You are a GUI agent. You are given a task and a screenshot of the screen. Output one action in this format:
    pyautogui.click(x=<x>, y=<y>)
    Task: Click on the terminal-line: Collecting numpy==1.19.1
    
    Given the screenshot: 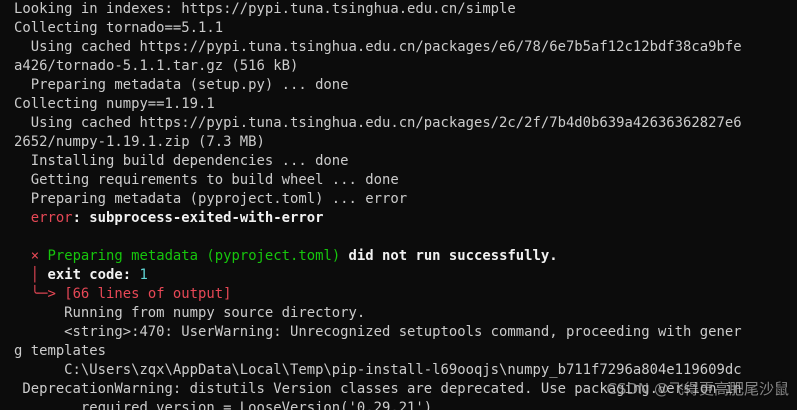 What is the action you would take?
    pyautogui.click(x=114, y=104)
    